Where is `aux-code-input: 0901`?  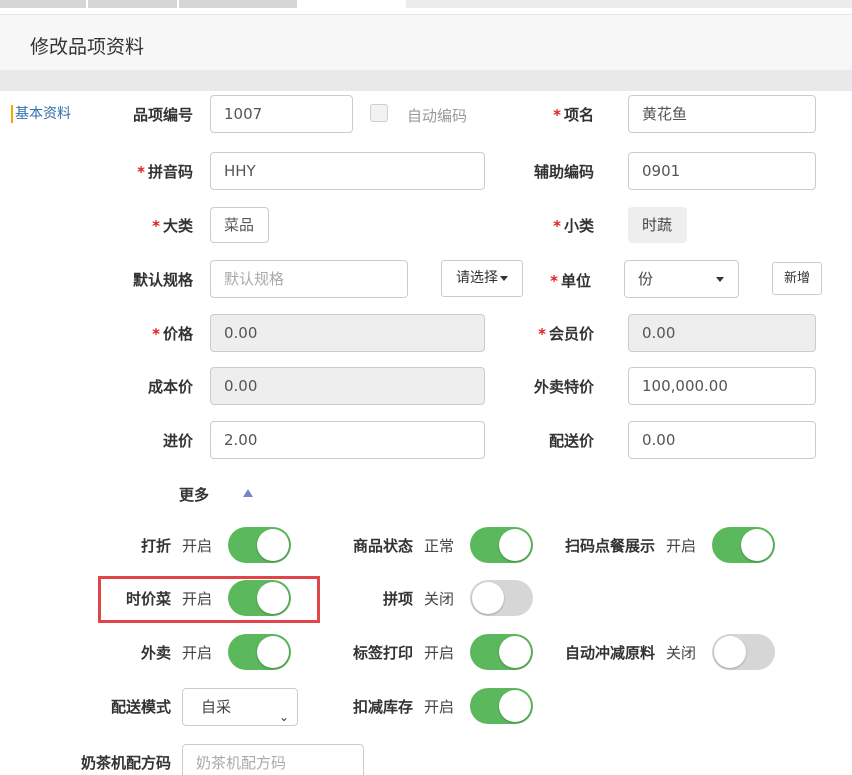
aux-code-input: 0901 is located at coordinates (722, 171).